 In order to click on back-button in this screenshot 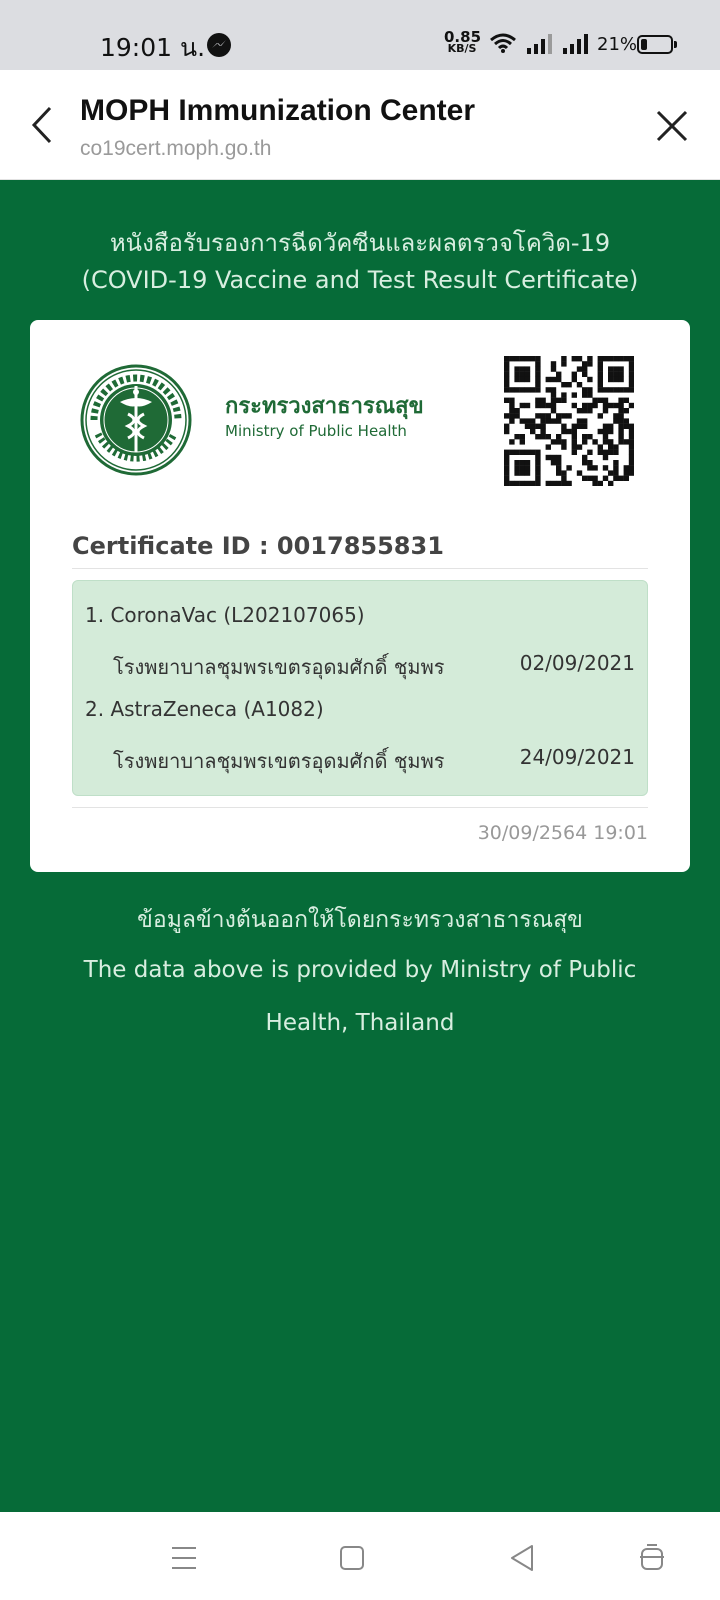, I will do `click(42, 125)`.